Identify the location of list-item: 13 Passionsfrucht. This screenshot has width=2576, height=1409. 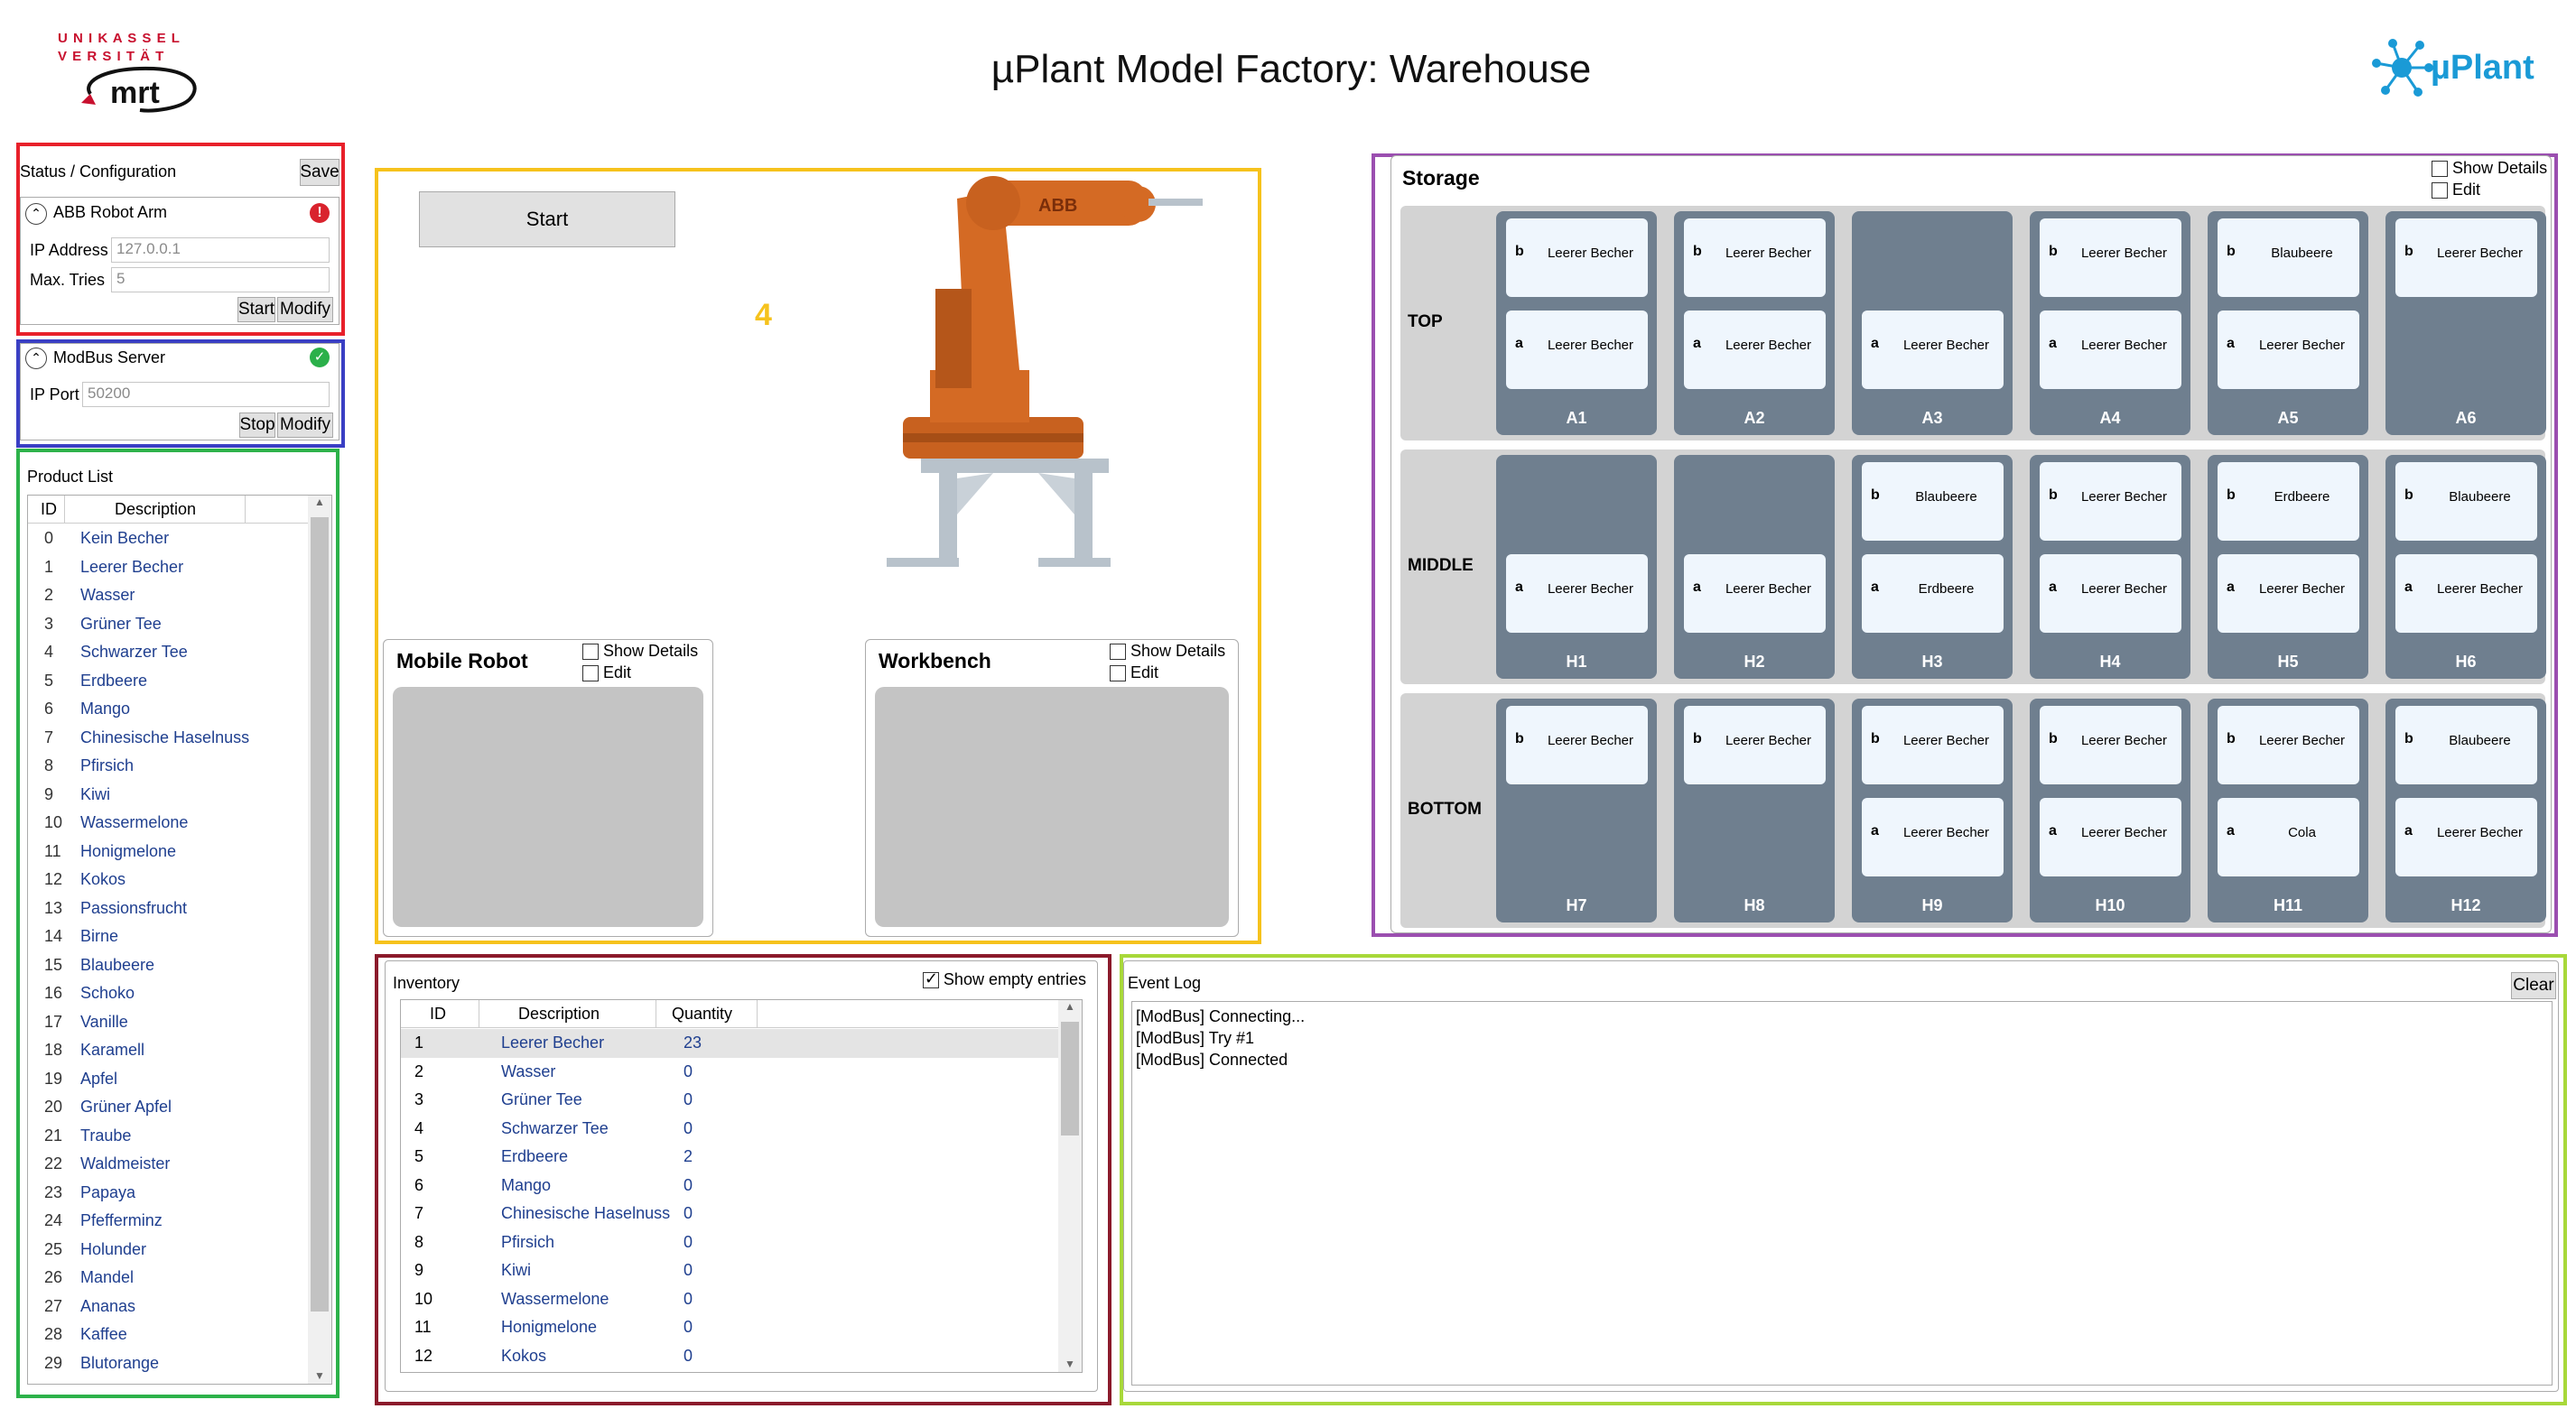
(107, 909).